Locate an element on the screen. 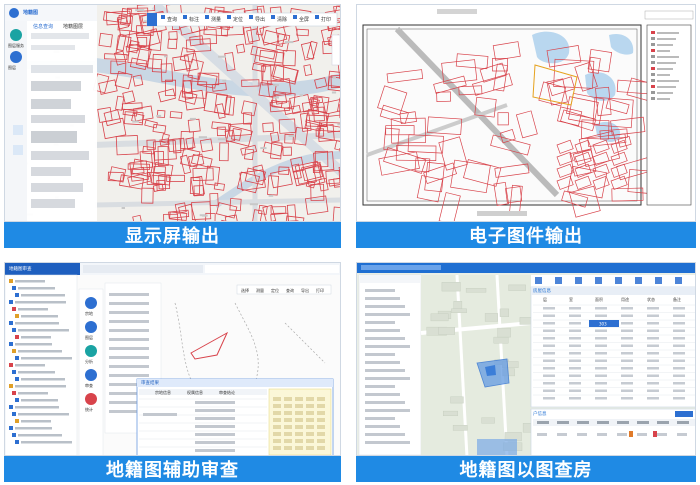  review-header-title: 地籍图审查 is located at coordinates (20, 269).